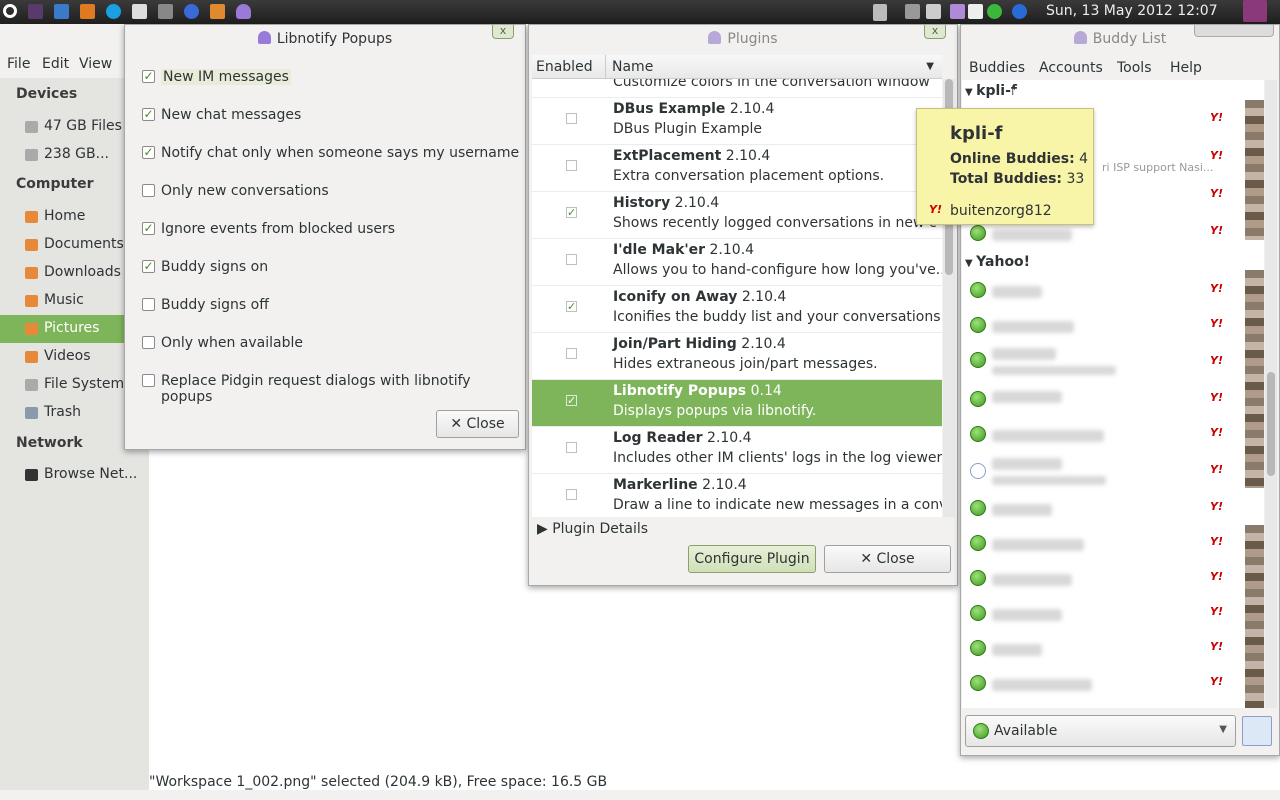  I want to click on plugin-name: ExtPlacement 2.10.4, so click(692, 156).